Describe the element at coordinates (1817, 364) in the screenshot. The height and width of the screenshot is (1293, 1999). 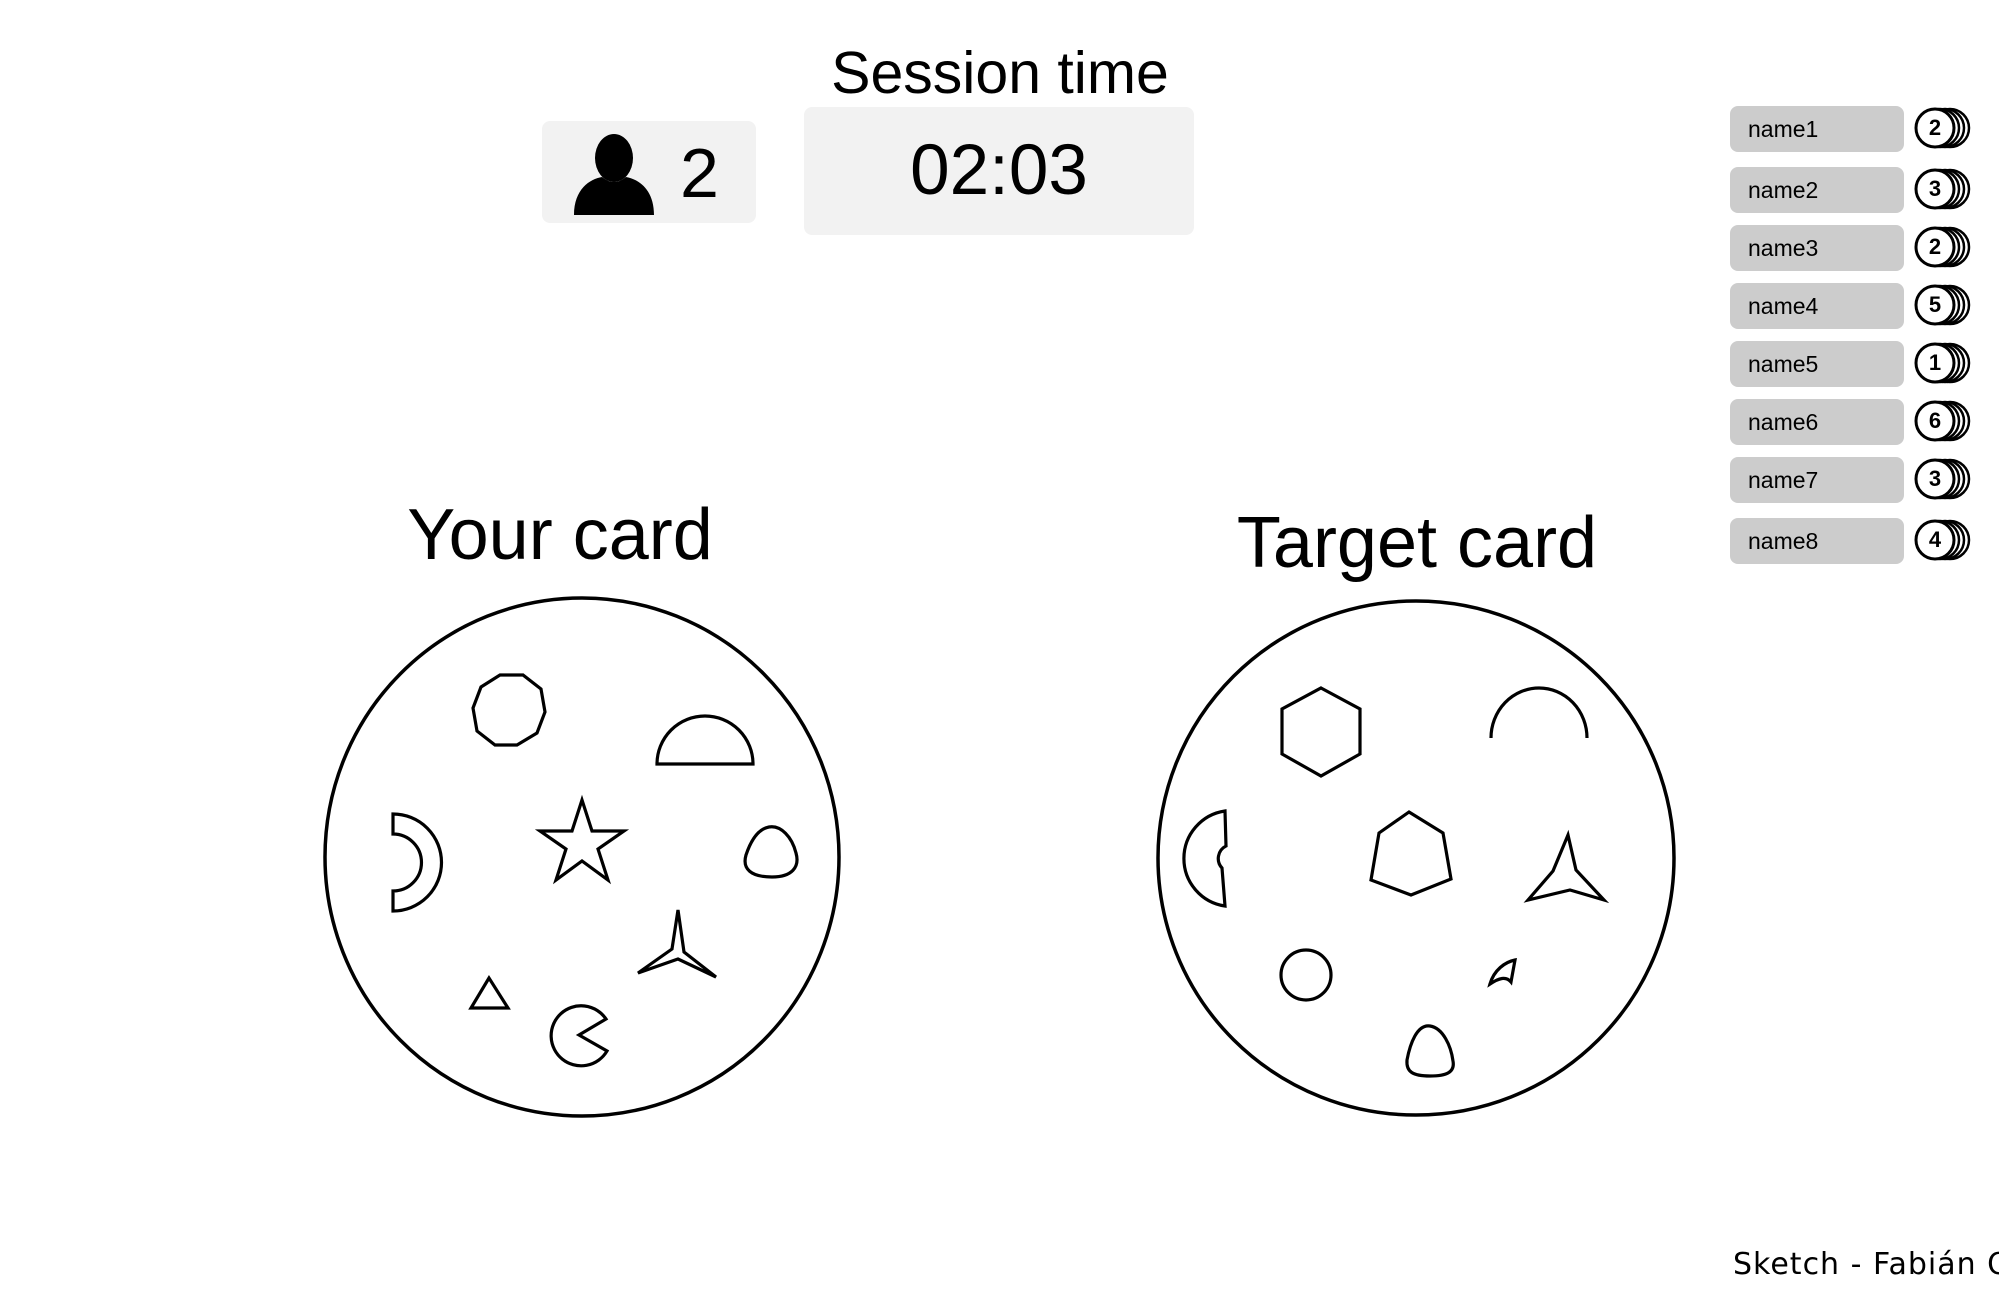
I see `player-name: name5` at that location.